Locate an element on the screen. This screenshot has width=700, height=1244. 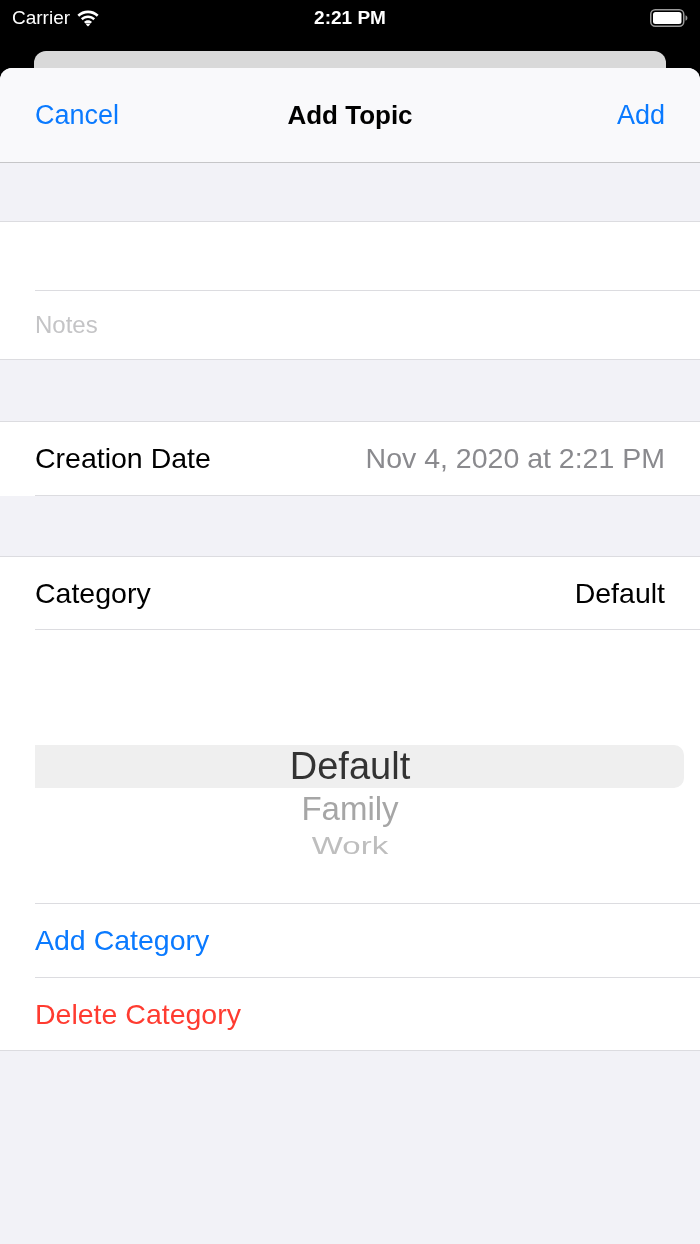
creation-date-value: Nov 4, 2020 at 2:21 PM is located at coordinates (515, 458).